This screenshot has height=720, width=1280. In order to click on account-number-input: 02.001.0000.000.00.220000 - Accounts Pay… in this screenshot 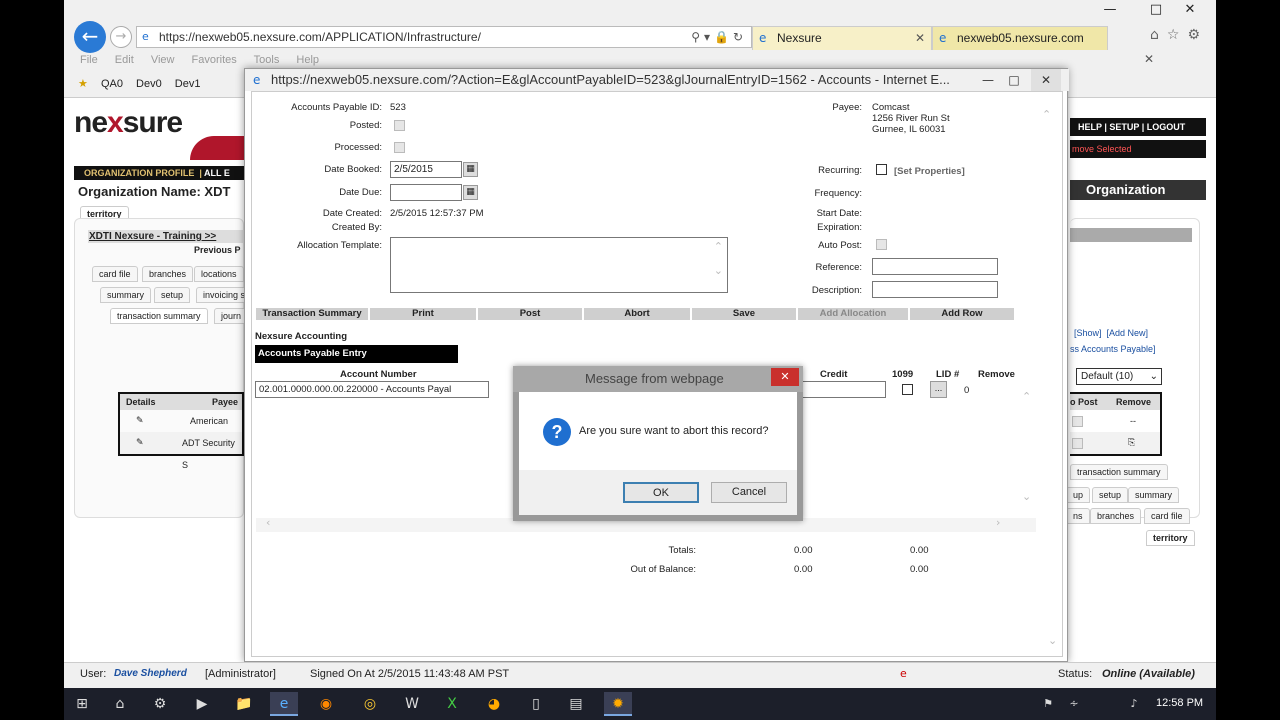, I will do `click(372, 389)`.